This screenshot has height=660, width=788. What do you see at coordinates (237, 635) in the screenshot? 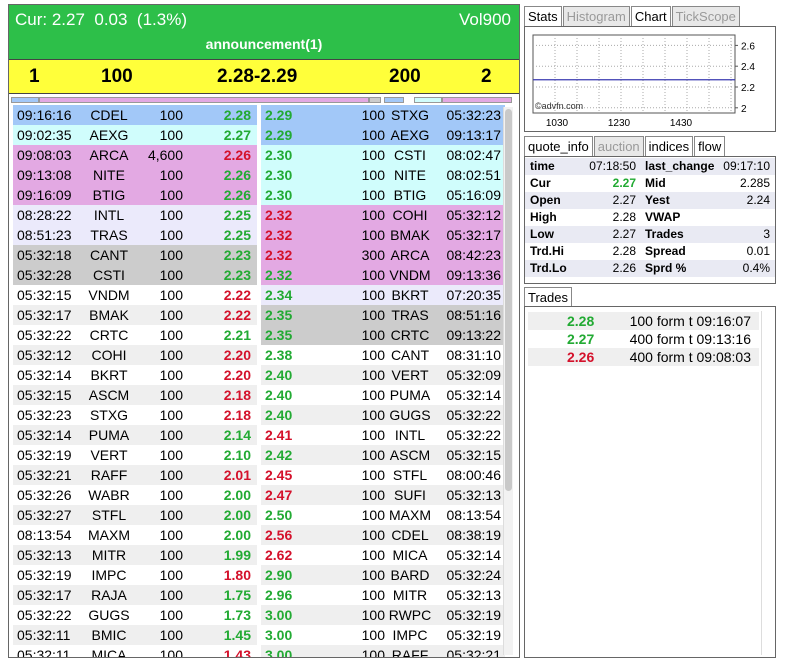
I see `bid-price: 1.45` at bounding box center [237, 635].